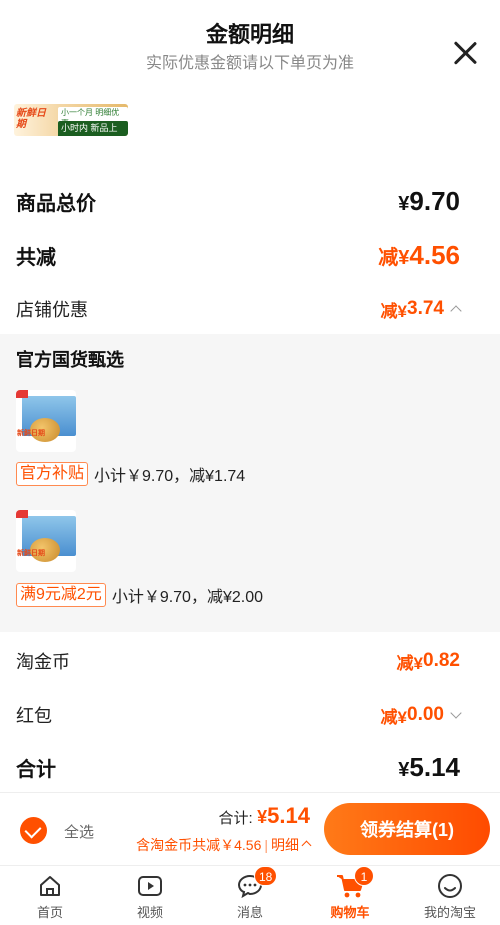 The image size is (500, 925). Describe the element at coordinates (419, 255) in the screenshot. I see `reduce-total-amount: 减¥4.56` at that location.